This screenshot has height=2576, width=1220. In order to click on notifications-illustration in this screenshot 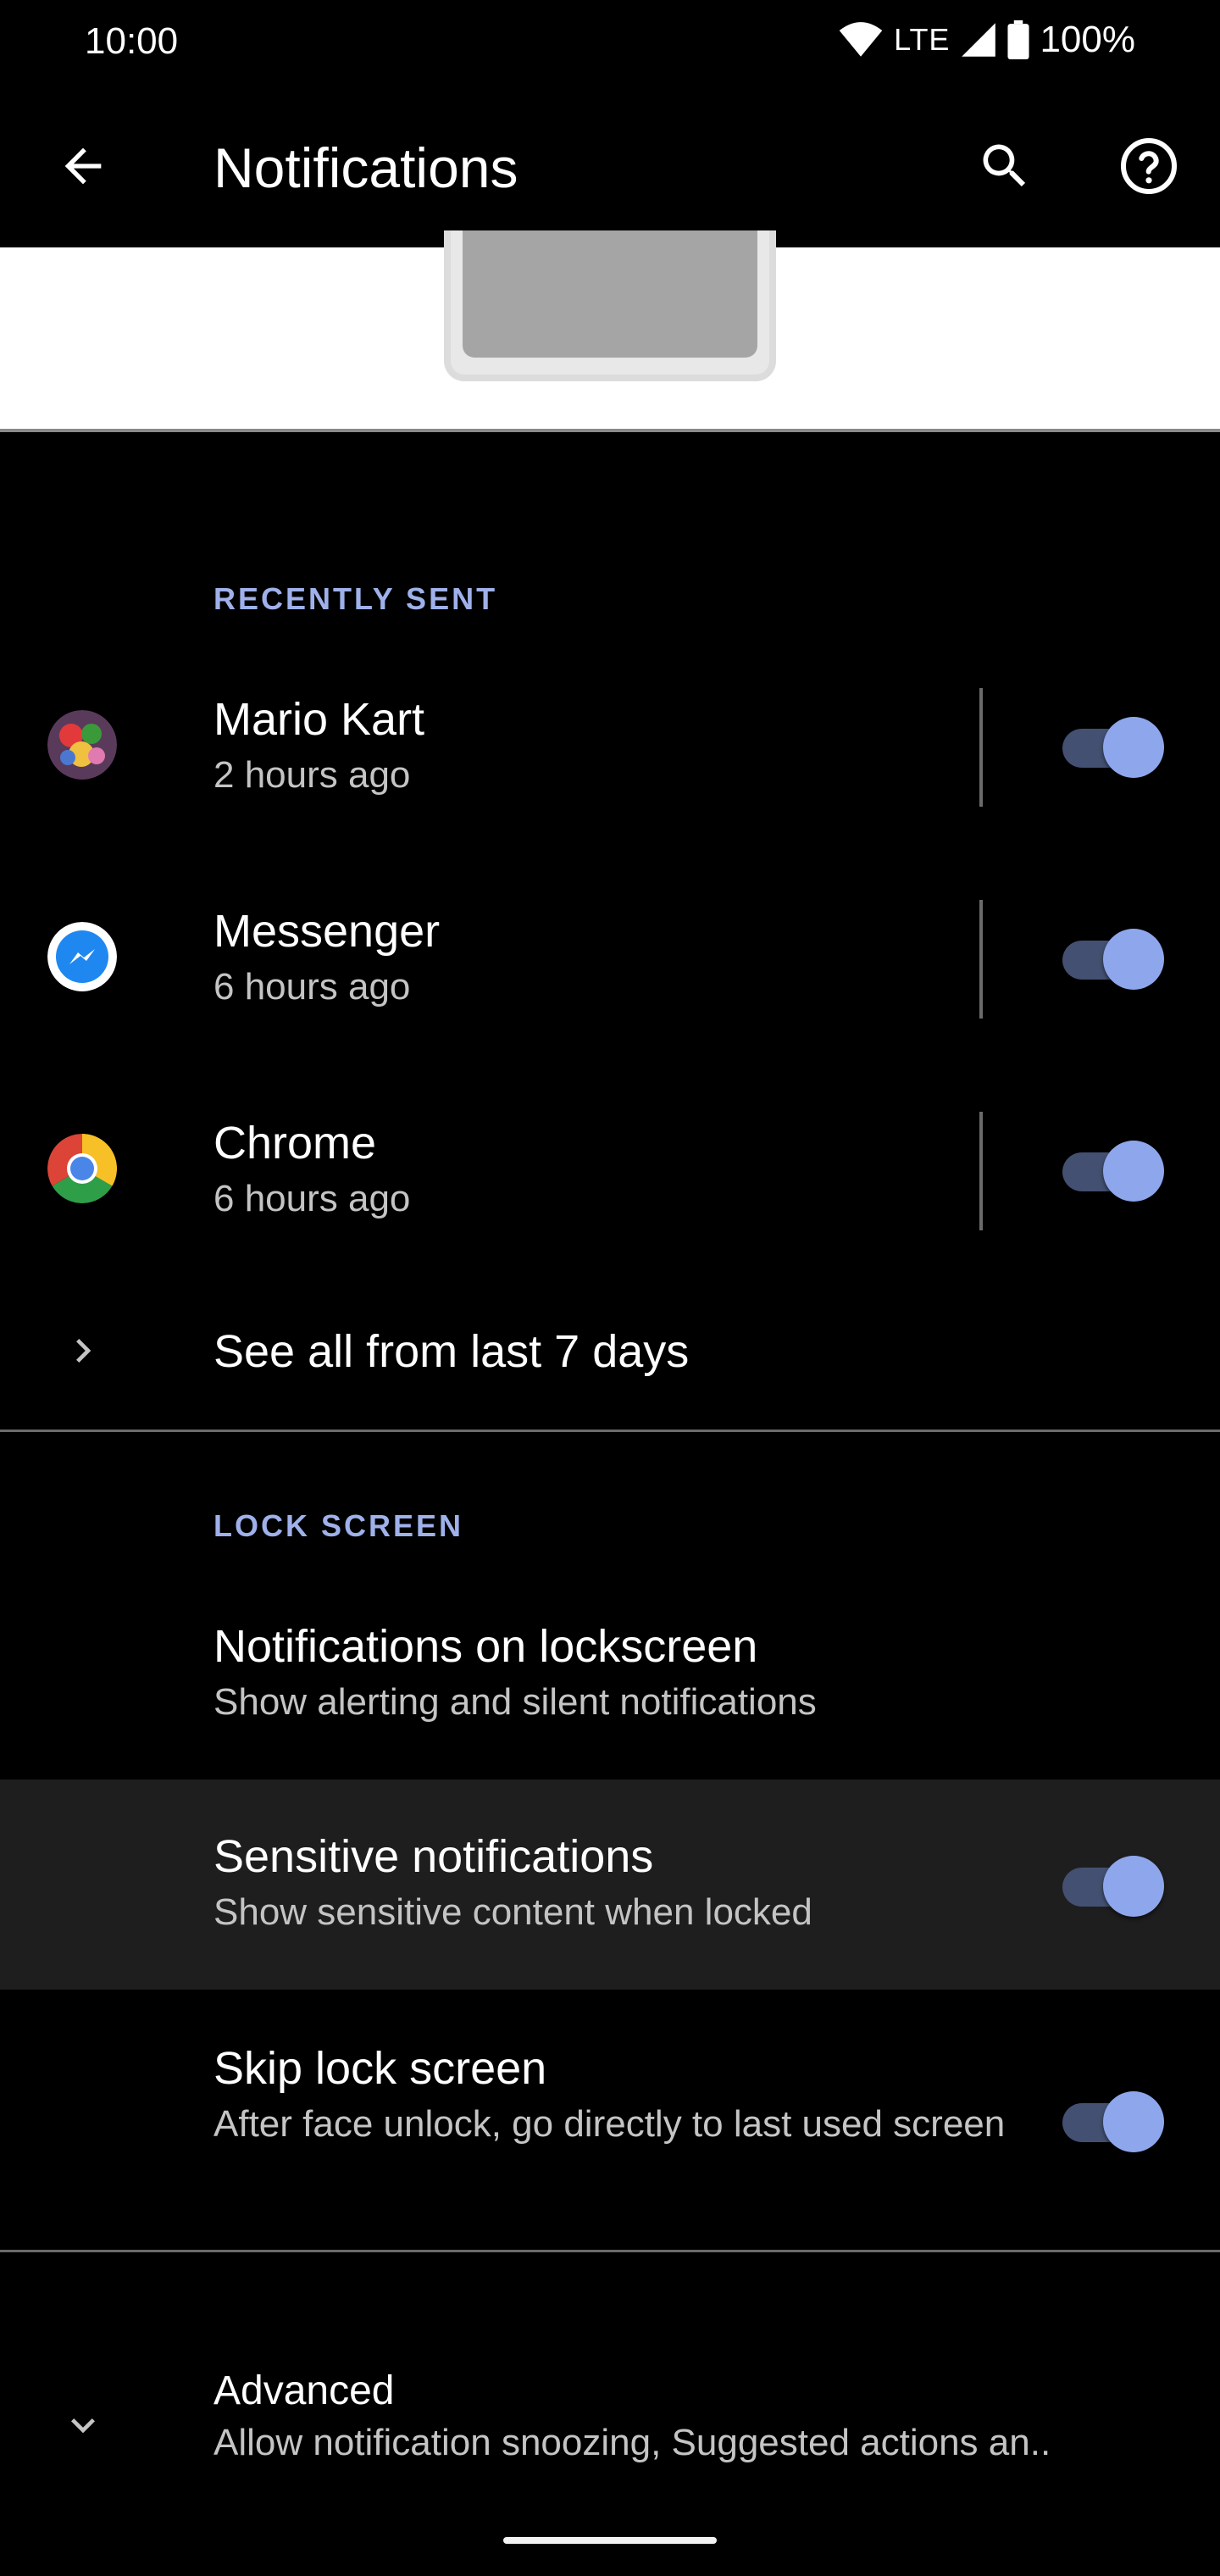, I will do `click(610, 331)`.